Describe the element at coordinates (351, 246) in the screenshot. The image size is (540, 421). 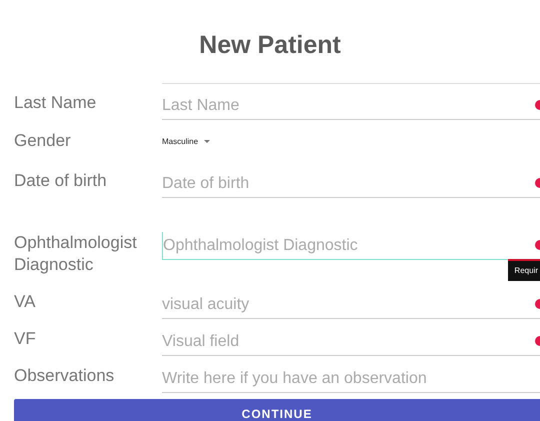
I see `input-field: Ophthalmologist Diagnostic` at that location.